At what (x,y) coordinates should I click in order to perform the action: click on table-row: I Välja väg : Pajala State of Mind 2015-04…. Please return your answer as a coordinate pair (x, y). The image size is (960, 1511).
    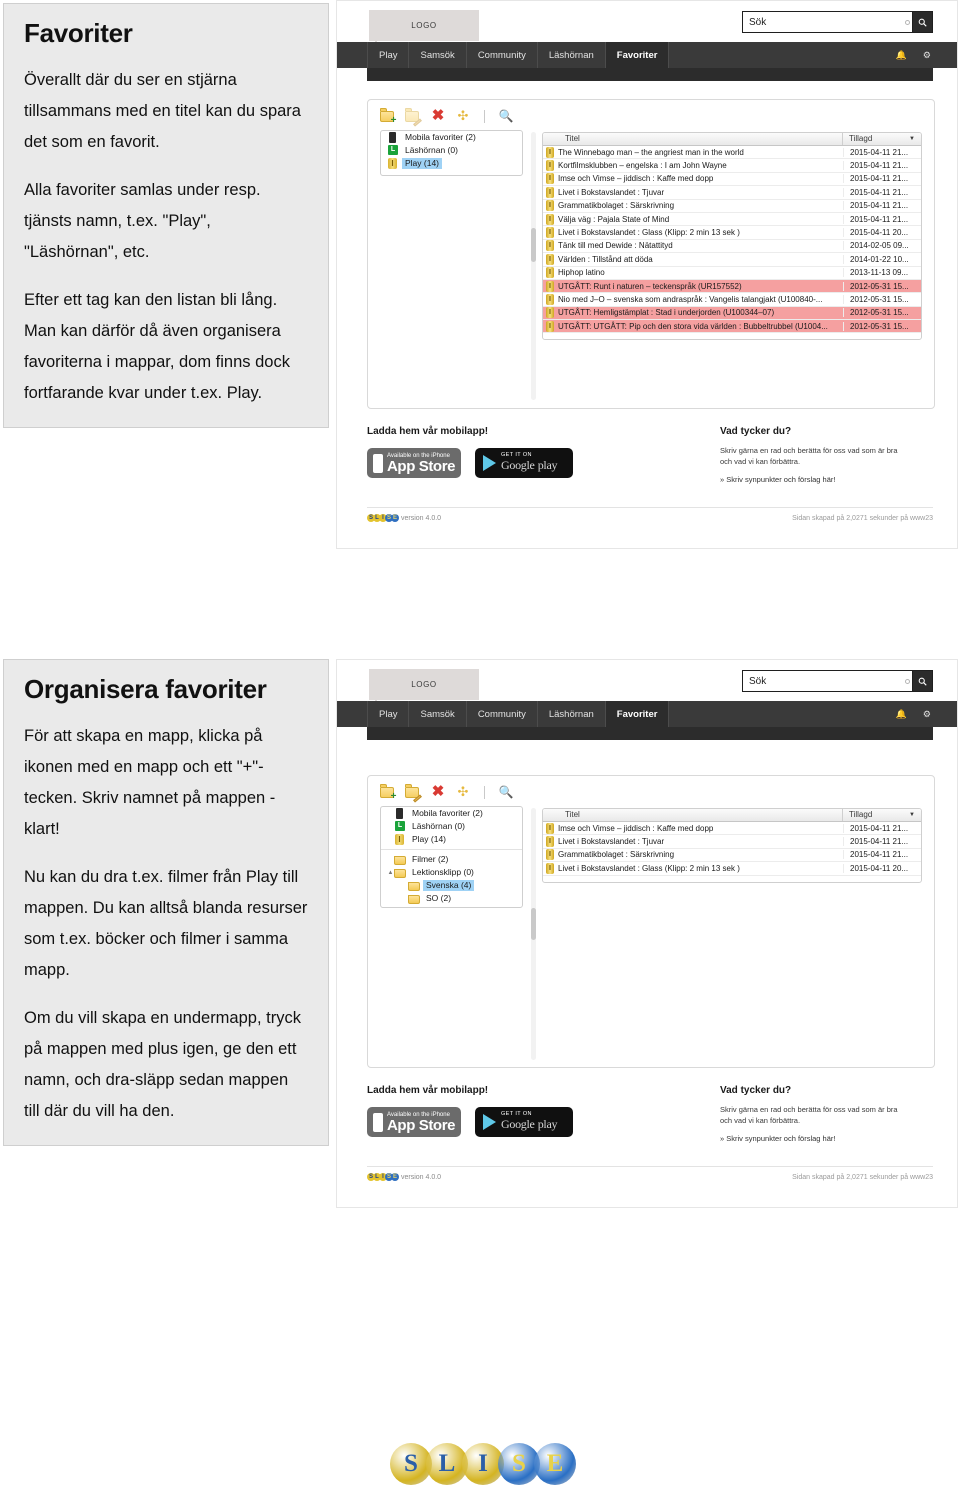
    Looking at the image, I should click on (732, 220).